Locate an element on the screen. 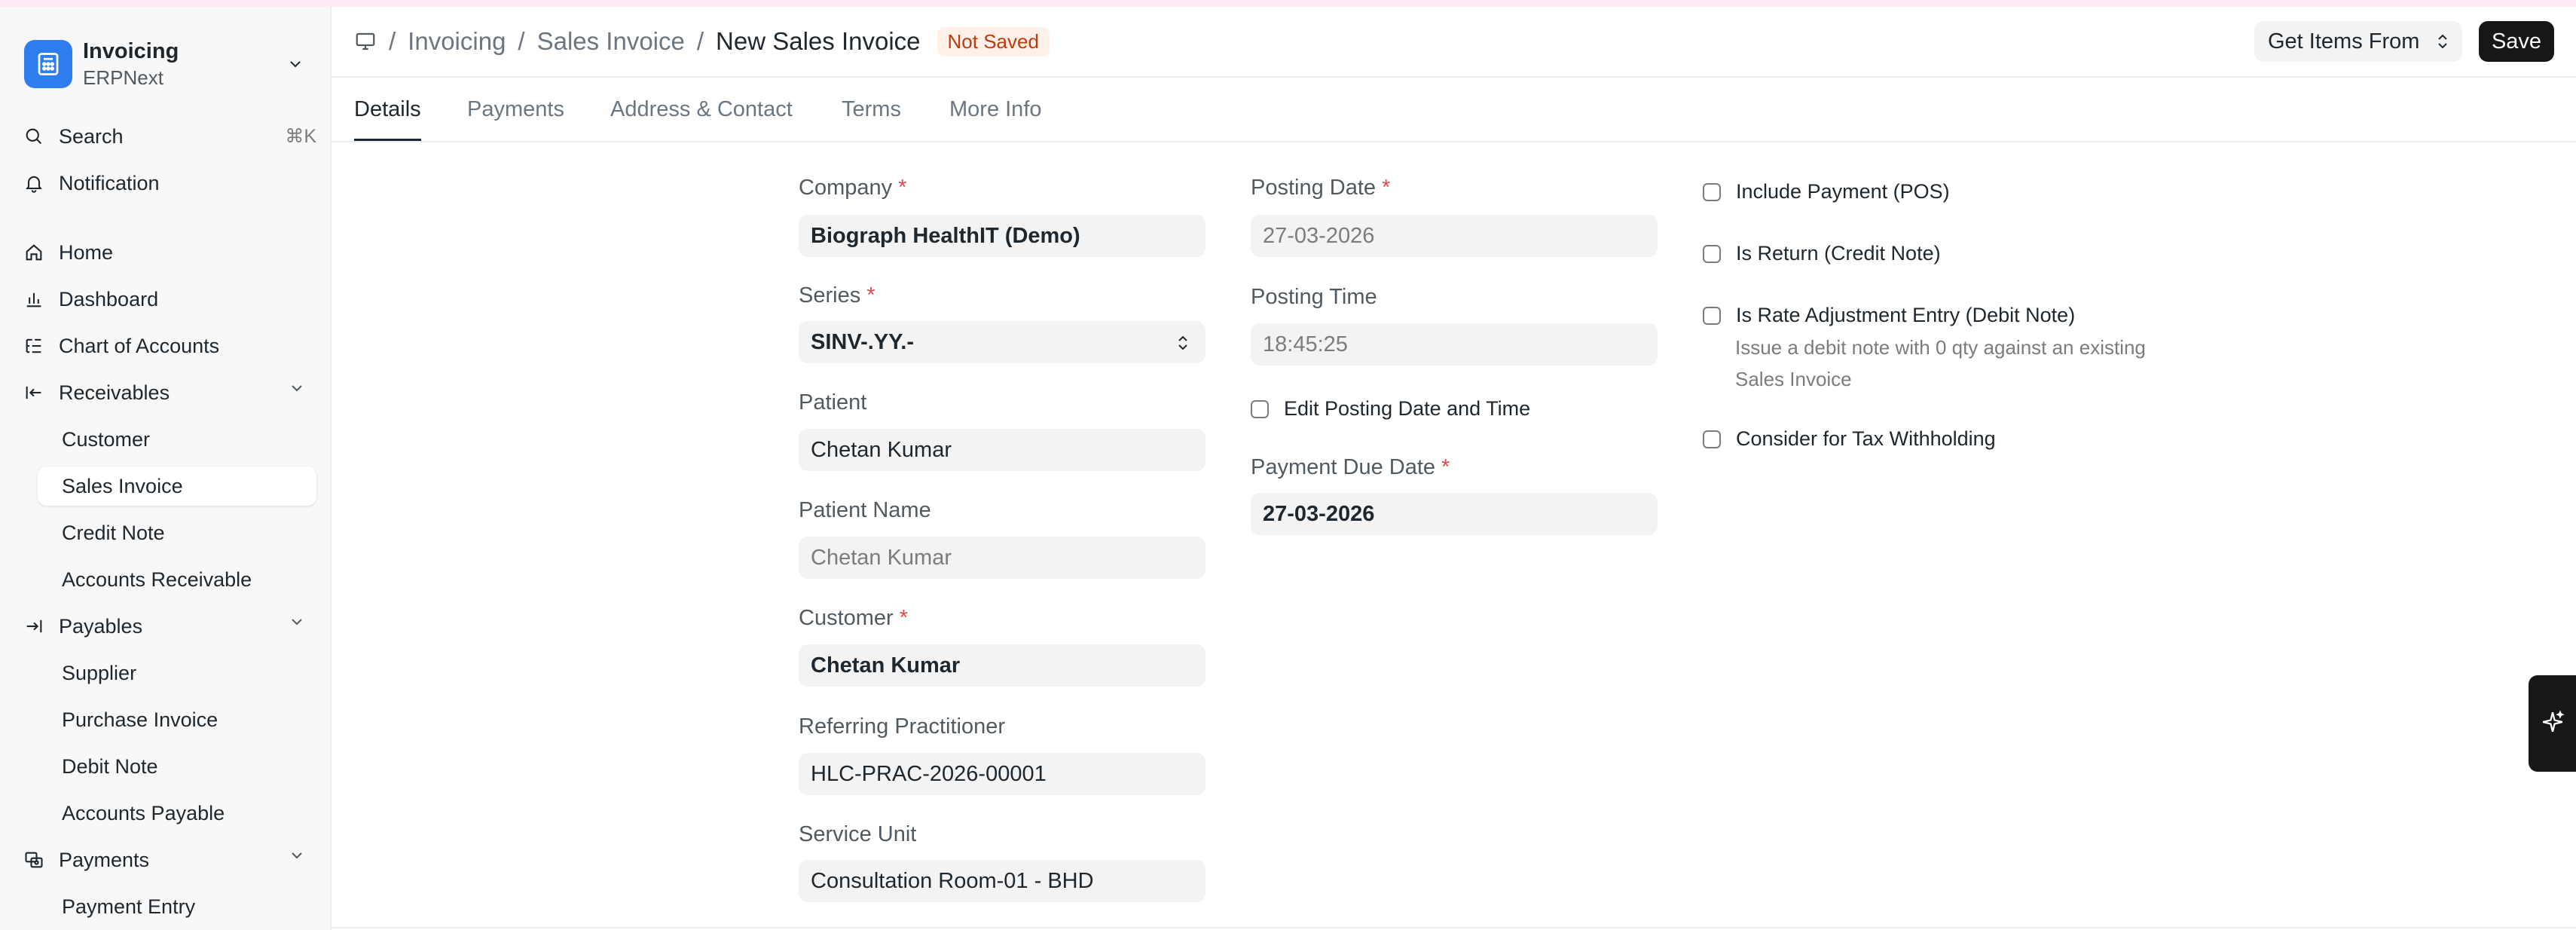 The height and width of the screenshot is (930, 2576). sidebar-item-label: Payment Entry is located at coordinates (129, 906).